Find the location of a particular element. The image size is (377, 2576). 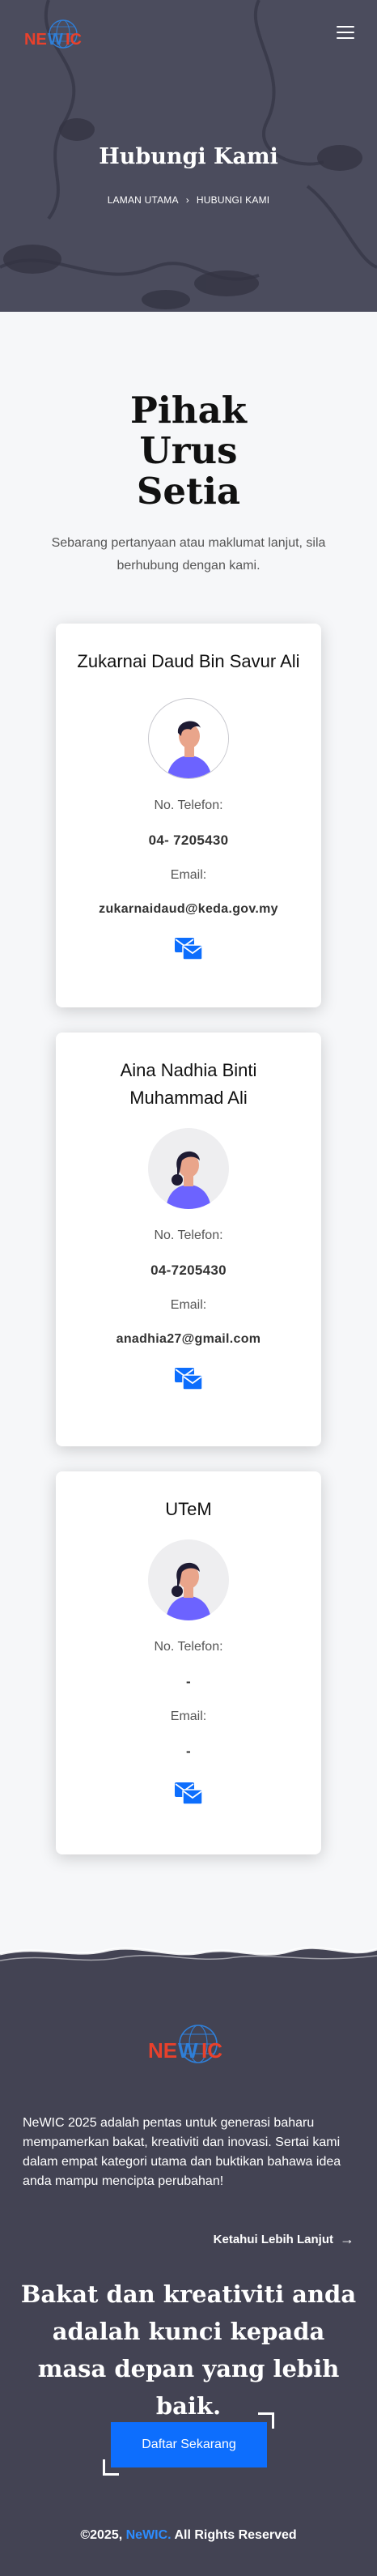

phone-value: 04-7205430 is located at coordinates (188, 1270).